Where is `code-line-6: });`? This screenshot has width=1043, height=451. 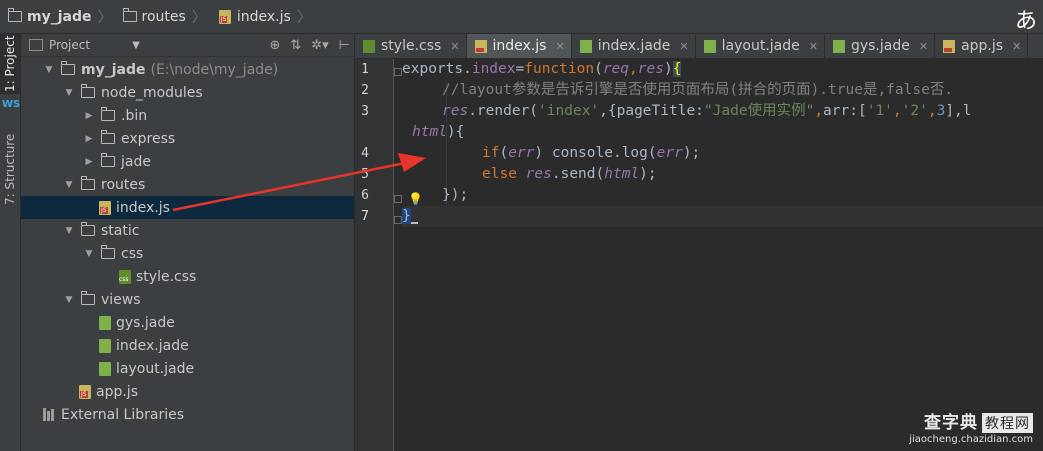 code-line-6: }); is located at coordinates (455, 195).